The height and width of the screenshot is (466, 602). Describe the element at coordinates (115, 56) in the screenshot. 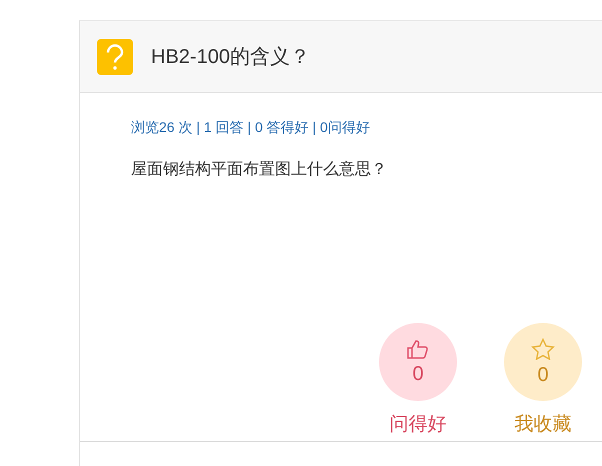

I see `question-mark-icon` at that location.